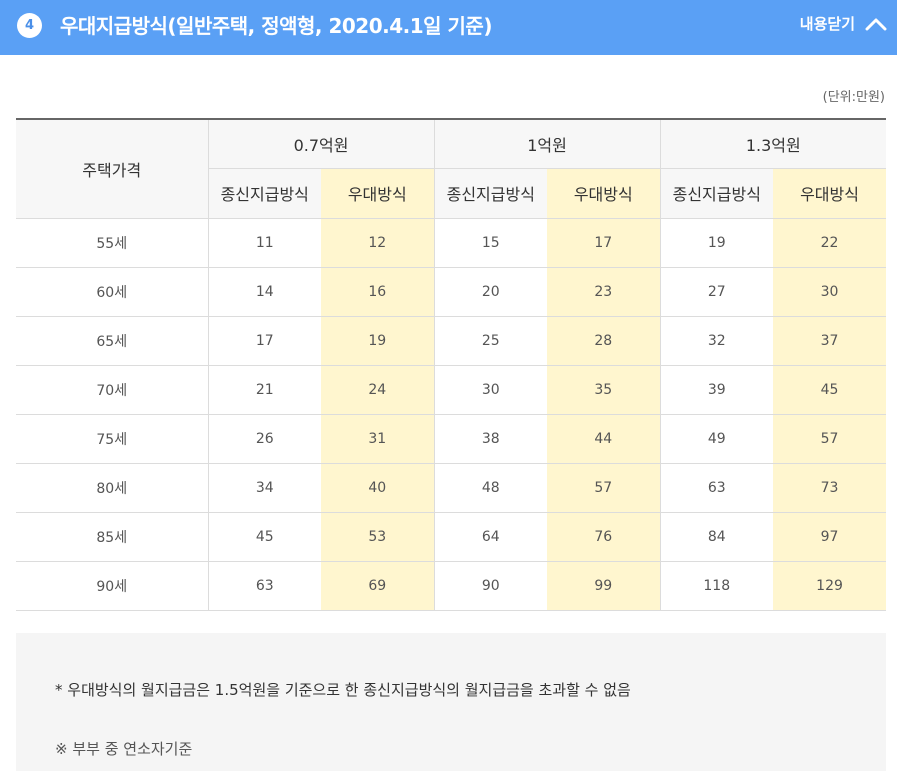 This screenshot has width=897, height=771. What do you see at coordinates (264, 292) in the screenshot?
I see `value-cell: 14` at bounding box center [264, 292].